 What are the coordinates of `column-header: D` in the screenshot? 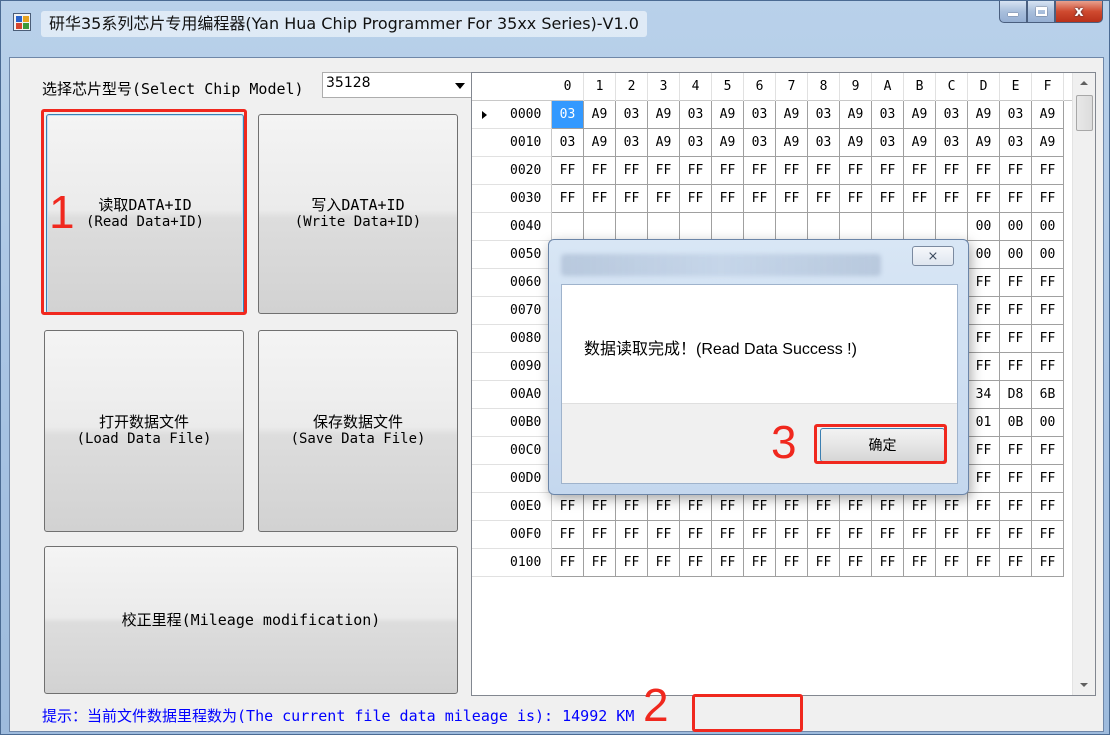 It's located at (984, 87).